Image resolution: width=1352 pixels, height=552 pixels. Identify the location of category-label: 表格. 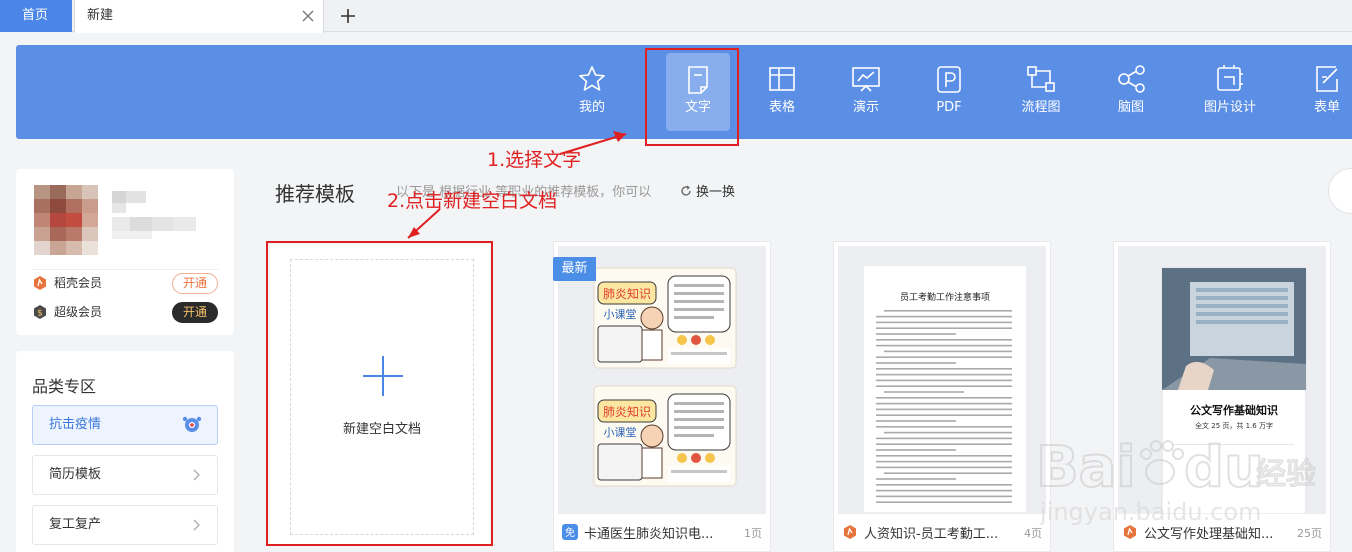
(781, 107).